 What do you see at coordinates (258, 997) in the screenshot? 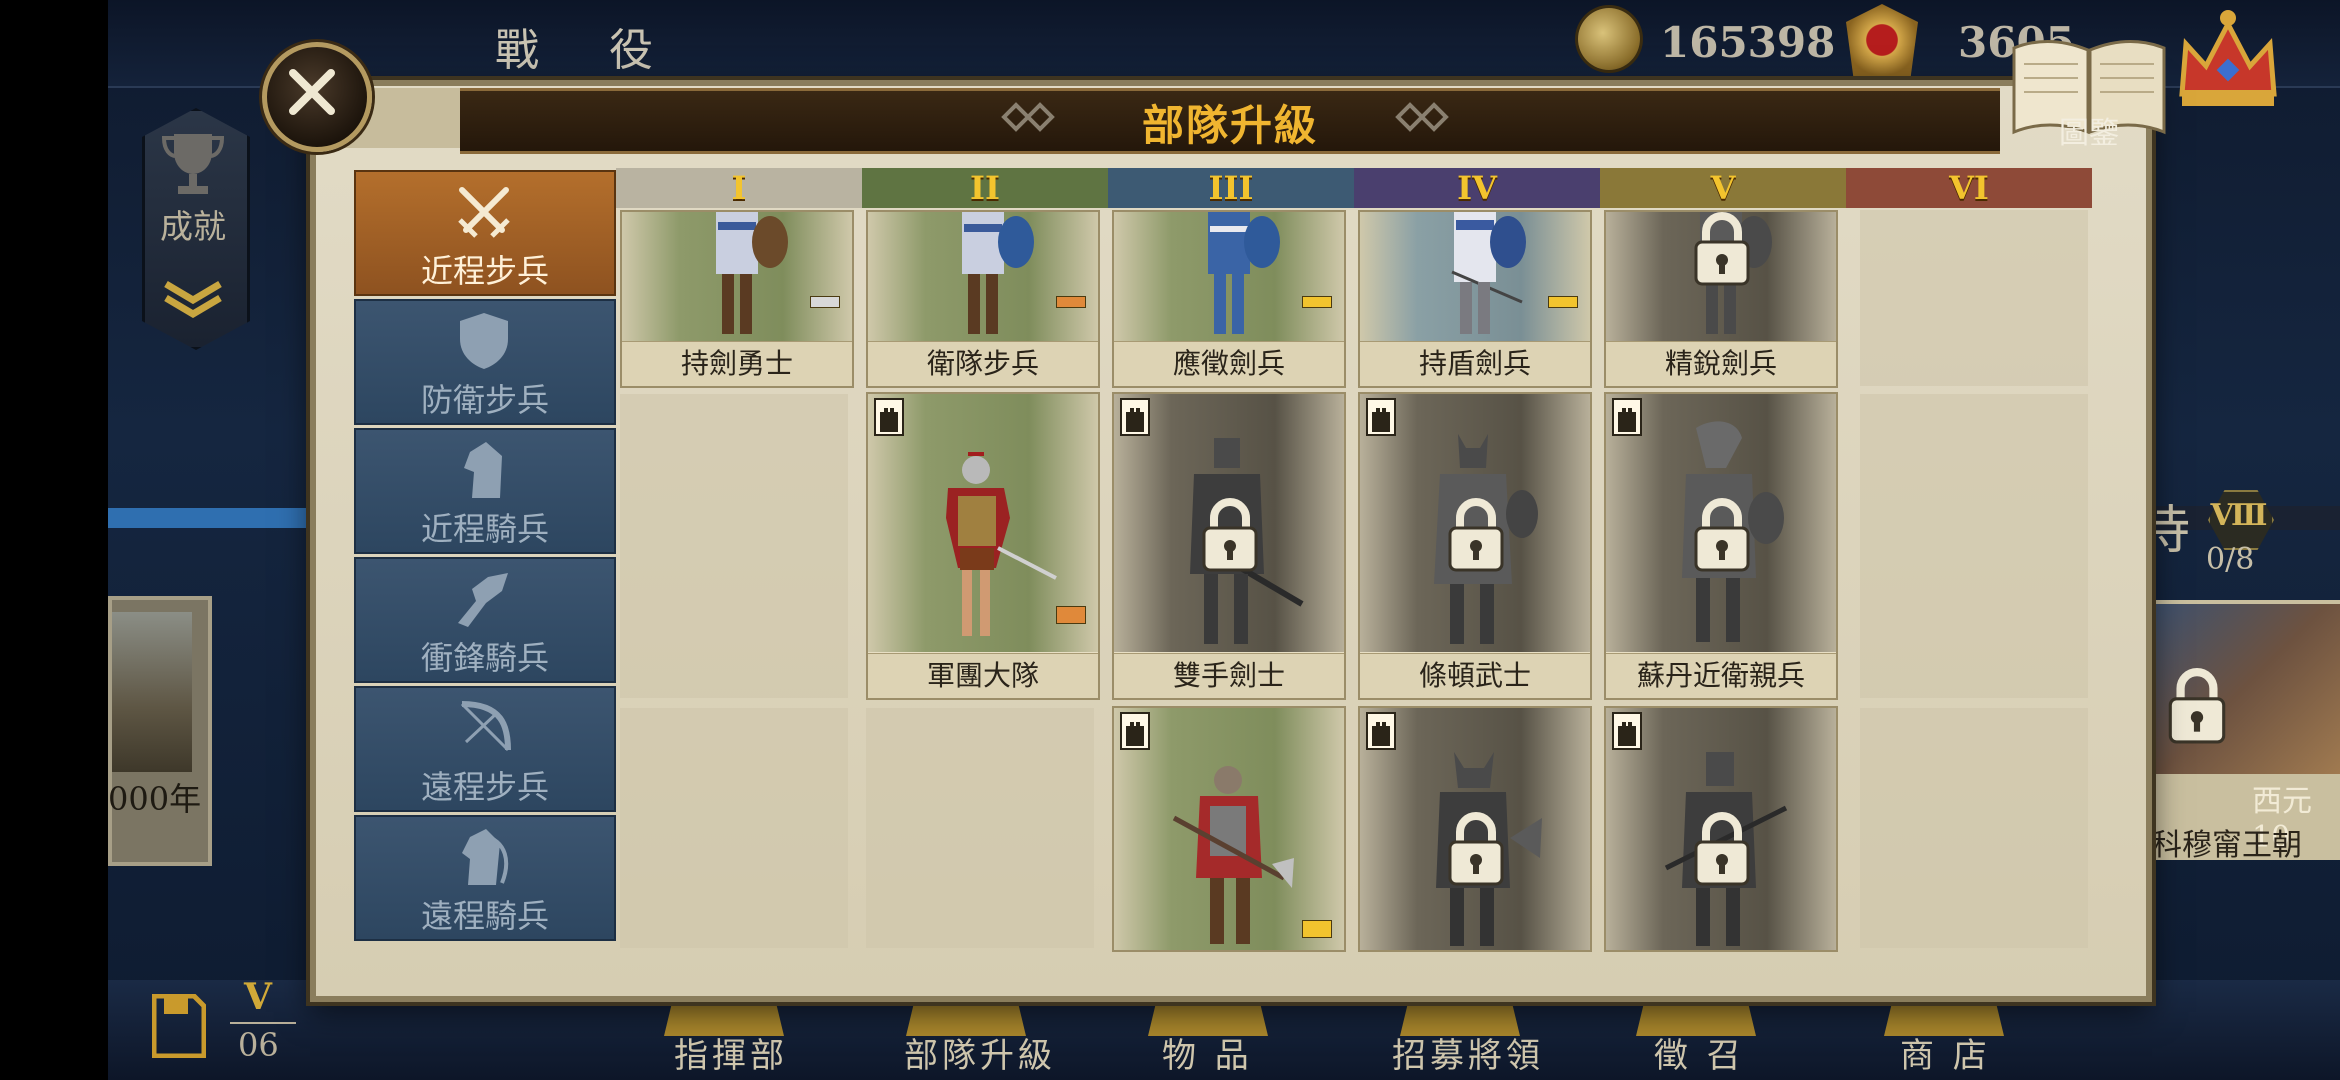
I see `page-roman: V` at bounding box center [258, 997].